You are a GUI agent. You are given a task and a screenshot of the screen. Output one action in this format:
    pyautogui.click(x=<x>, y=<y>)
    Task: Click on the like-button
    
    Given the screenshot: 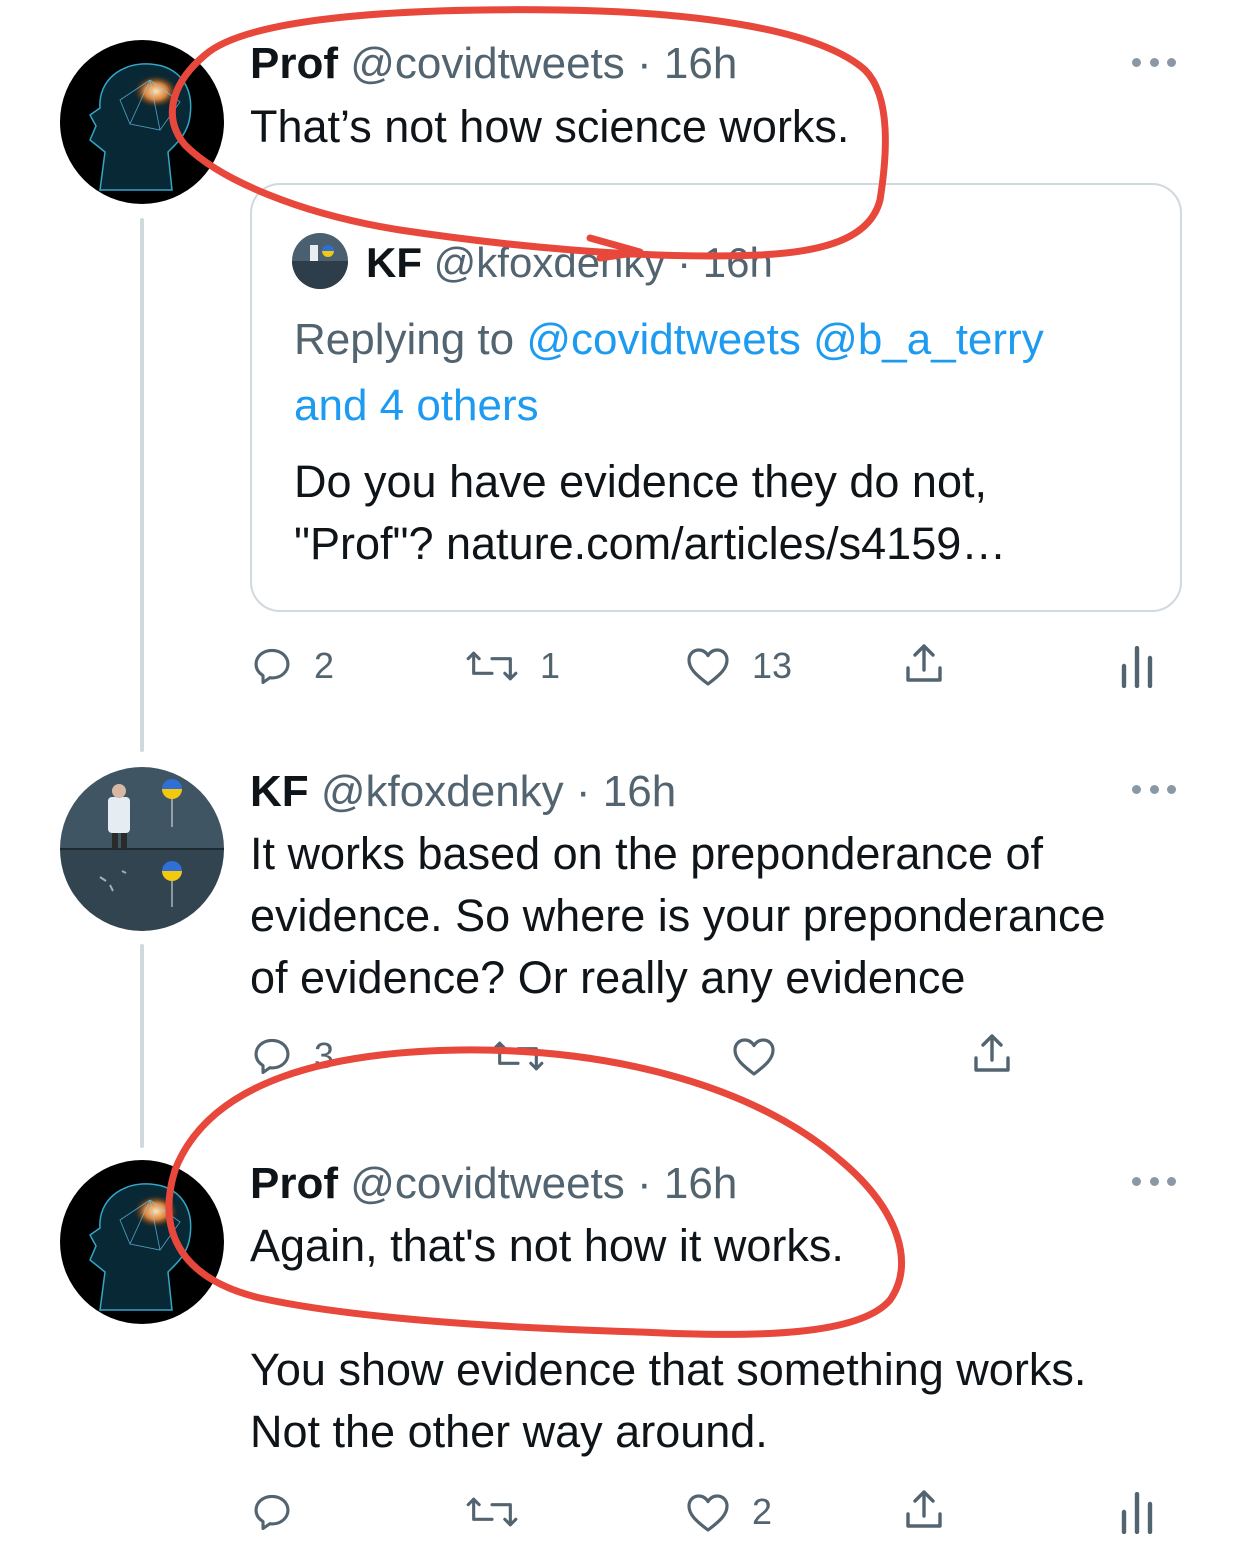 What is the action you would take?
    pyautogui.click(x=754, y=1056)
    